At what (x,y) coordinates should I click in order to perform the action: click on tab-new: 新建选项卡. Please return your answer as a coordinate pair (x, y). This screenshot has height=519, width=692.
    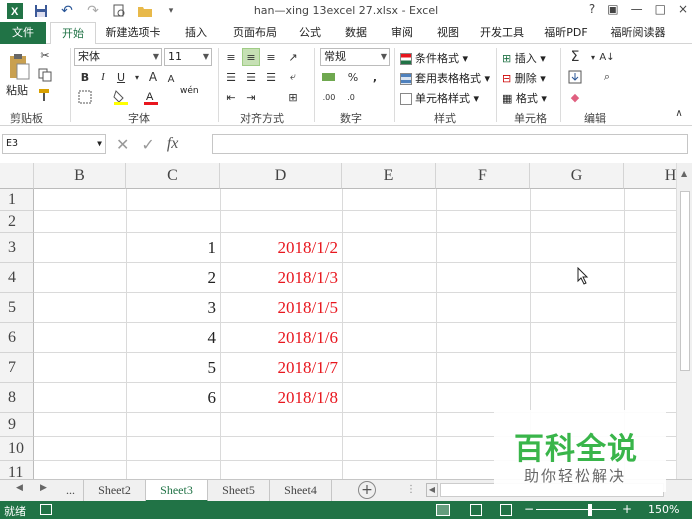
    Looking at the image, I should click on (133, 33).